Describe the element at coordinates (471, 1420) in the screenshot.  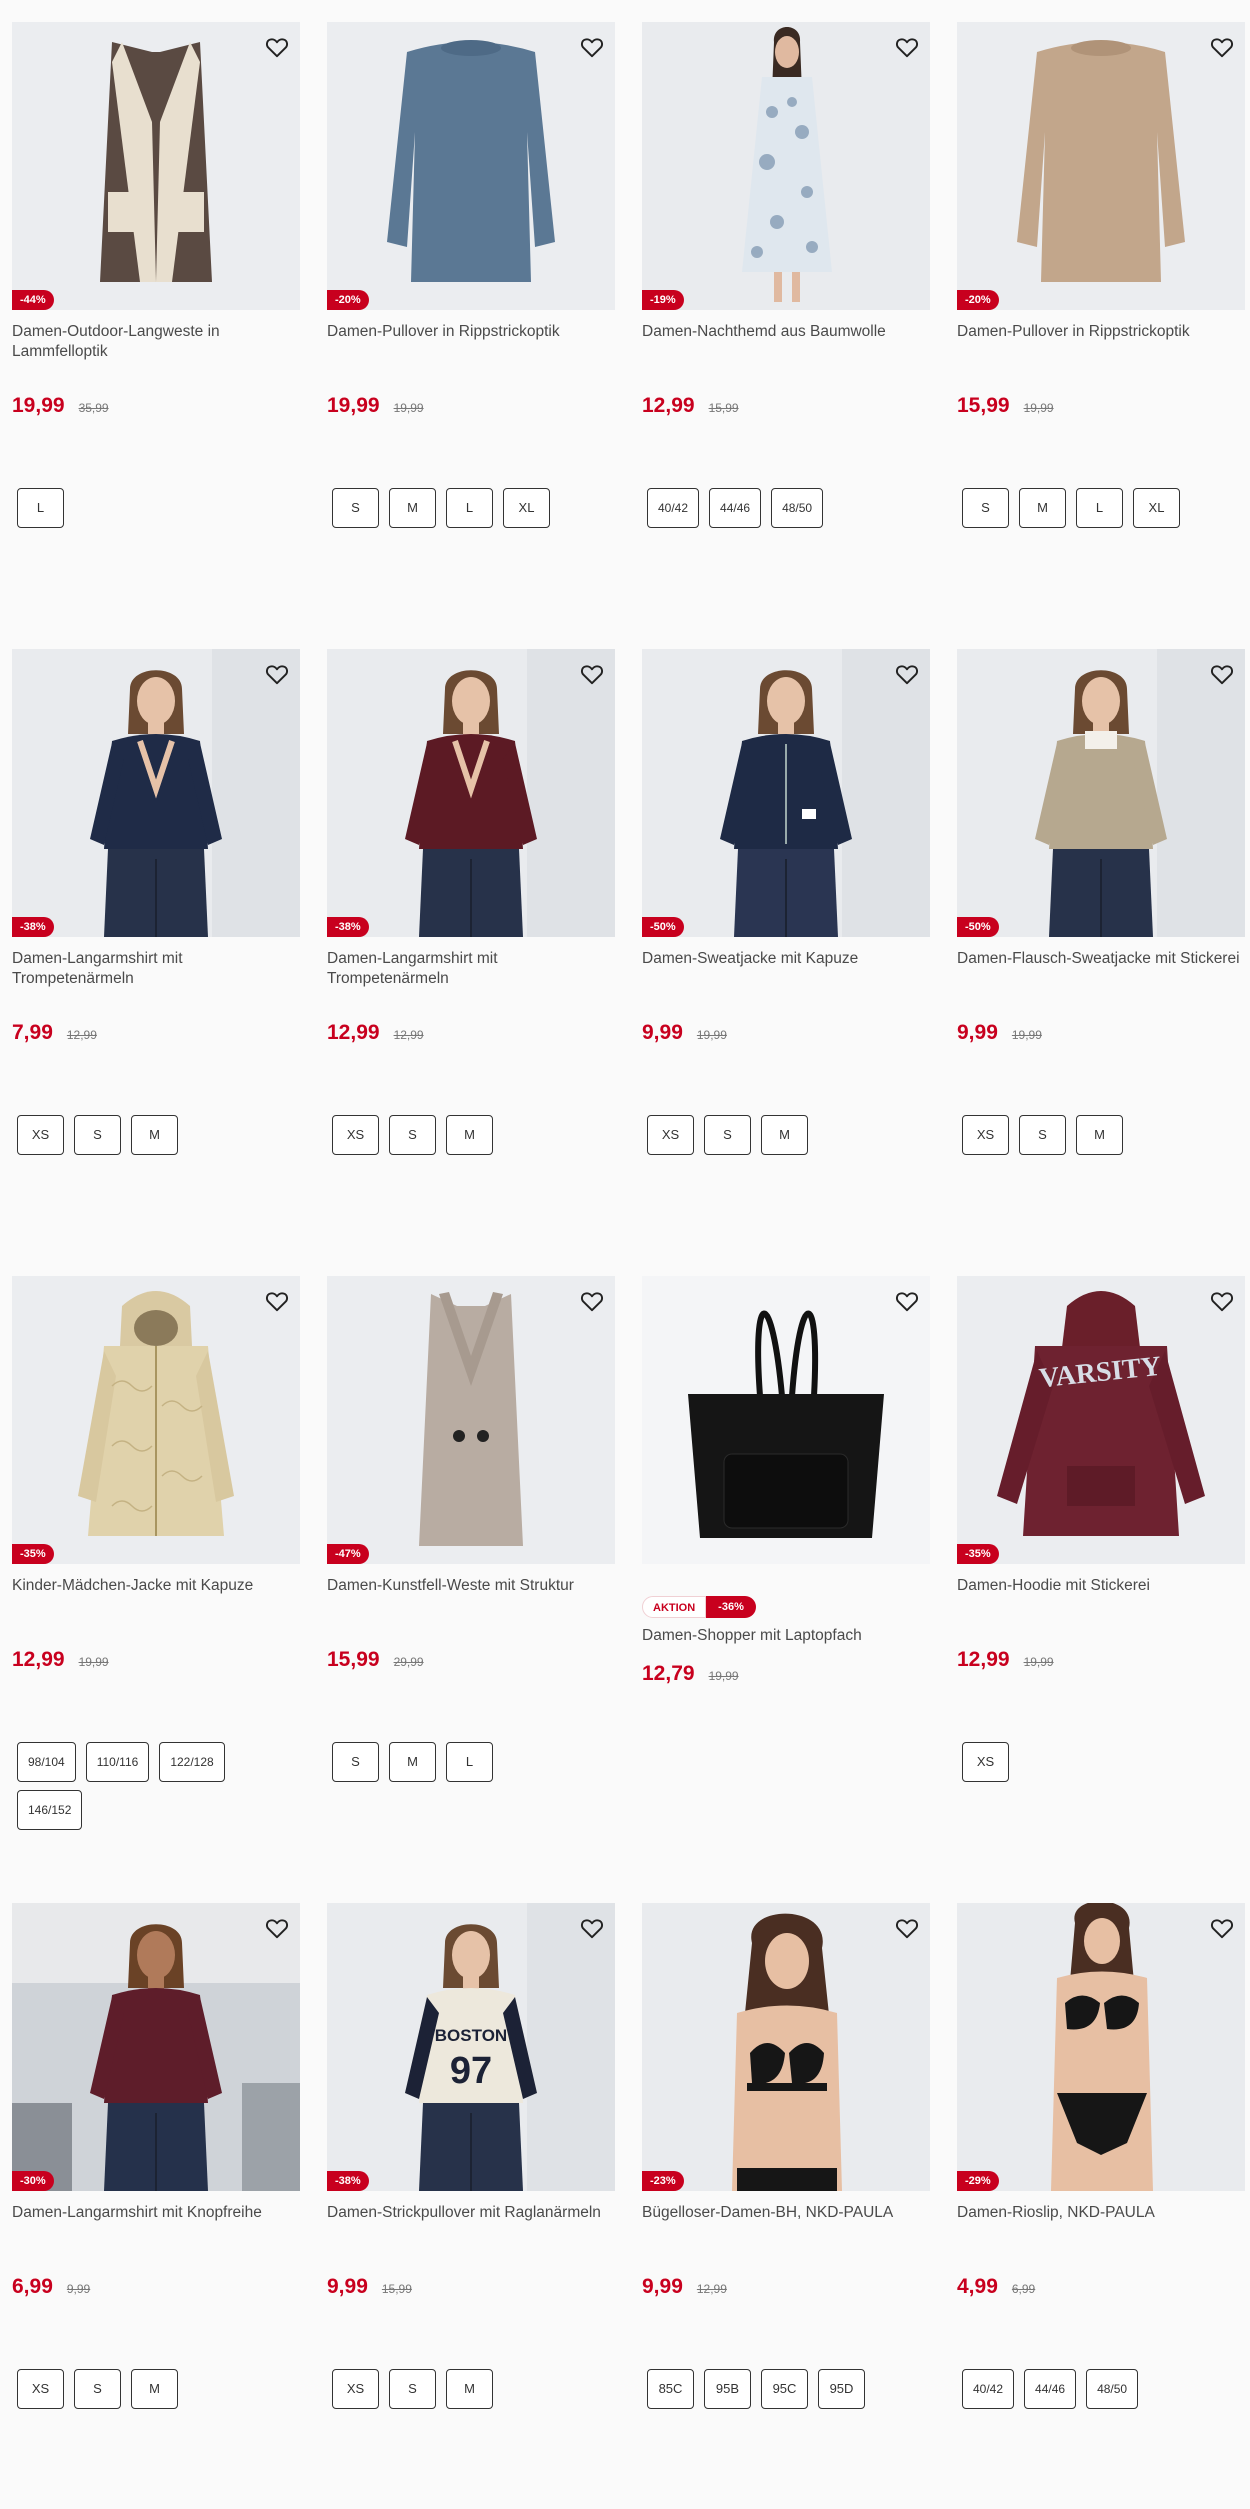
I see `product-image: -47%` at that location.